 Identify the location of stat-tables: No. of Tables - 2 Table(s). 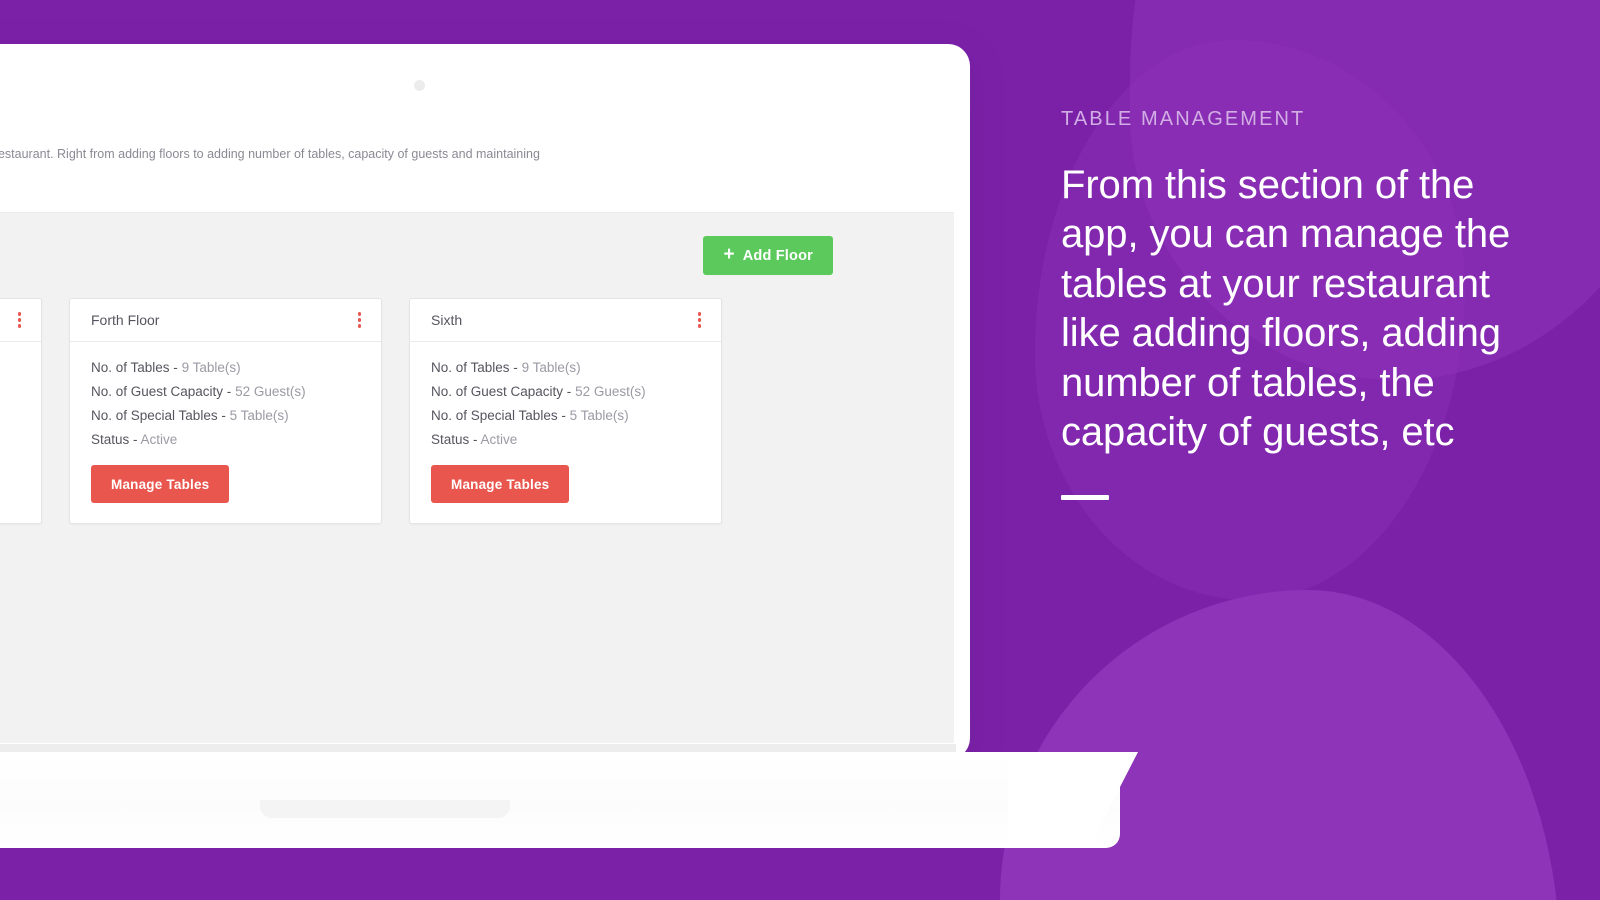
(10, 367).